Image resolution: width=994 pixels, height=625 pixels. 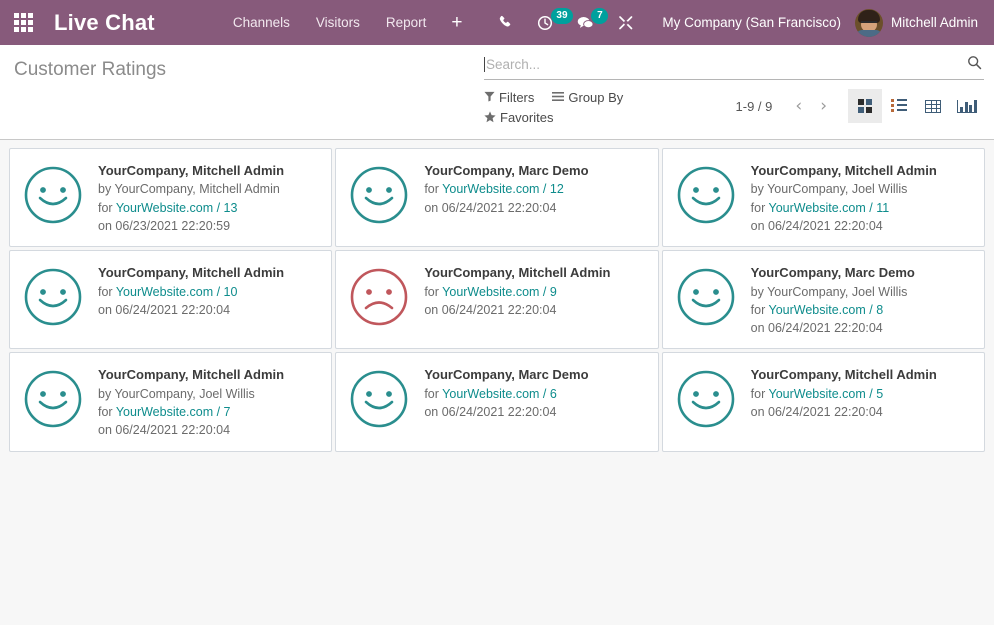 What do you see at coordinates (972, 64) in the screenshot?
I see `search-icon` at bounding box center [972, 64].